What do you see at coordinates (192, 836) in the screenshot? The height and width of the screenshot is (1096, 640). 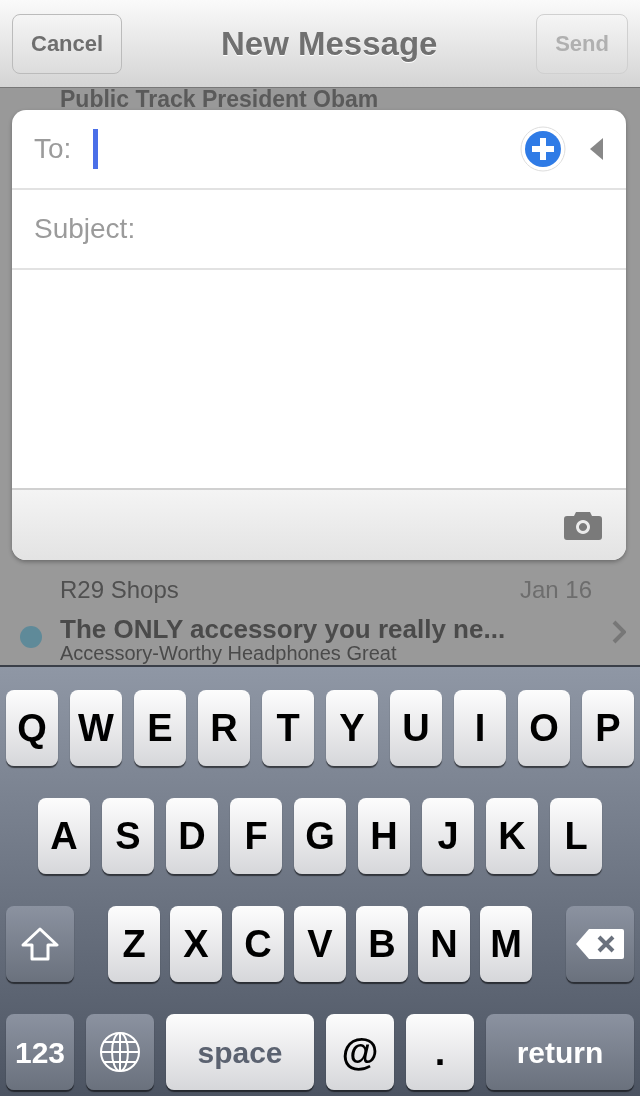 I see `key: D` at bounding box center [192, 836].